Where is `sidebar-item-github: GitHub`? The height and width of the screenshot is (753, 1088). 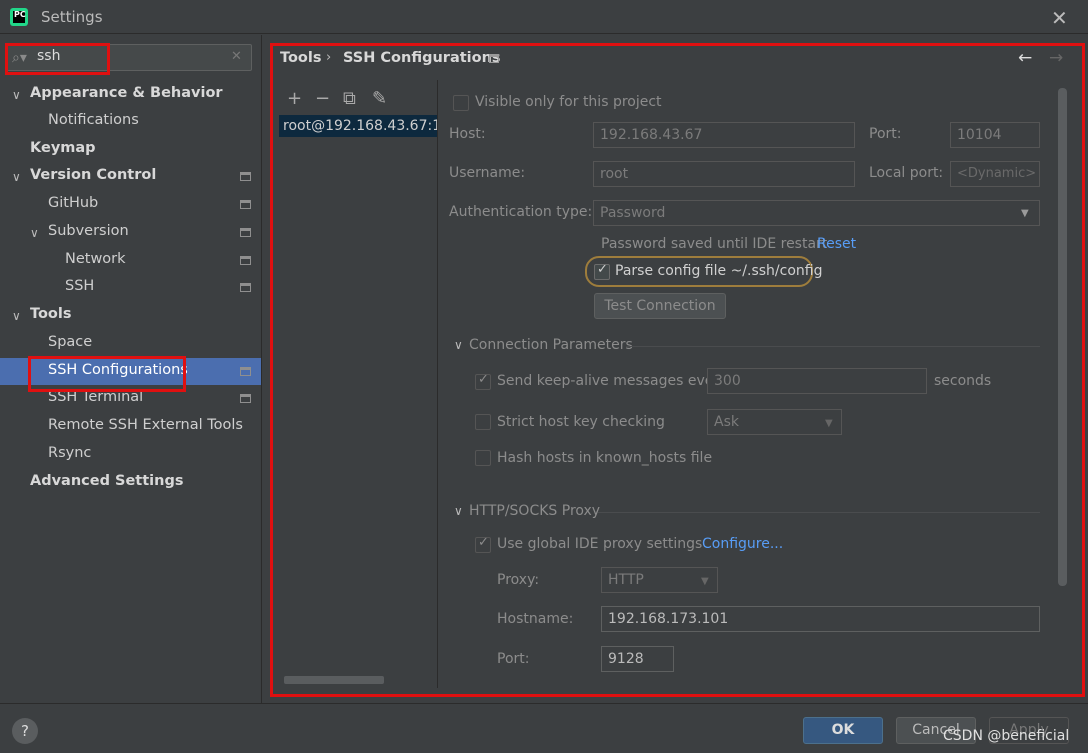
sidebar-item-github: GitHub is located at coordinates (73, 203).